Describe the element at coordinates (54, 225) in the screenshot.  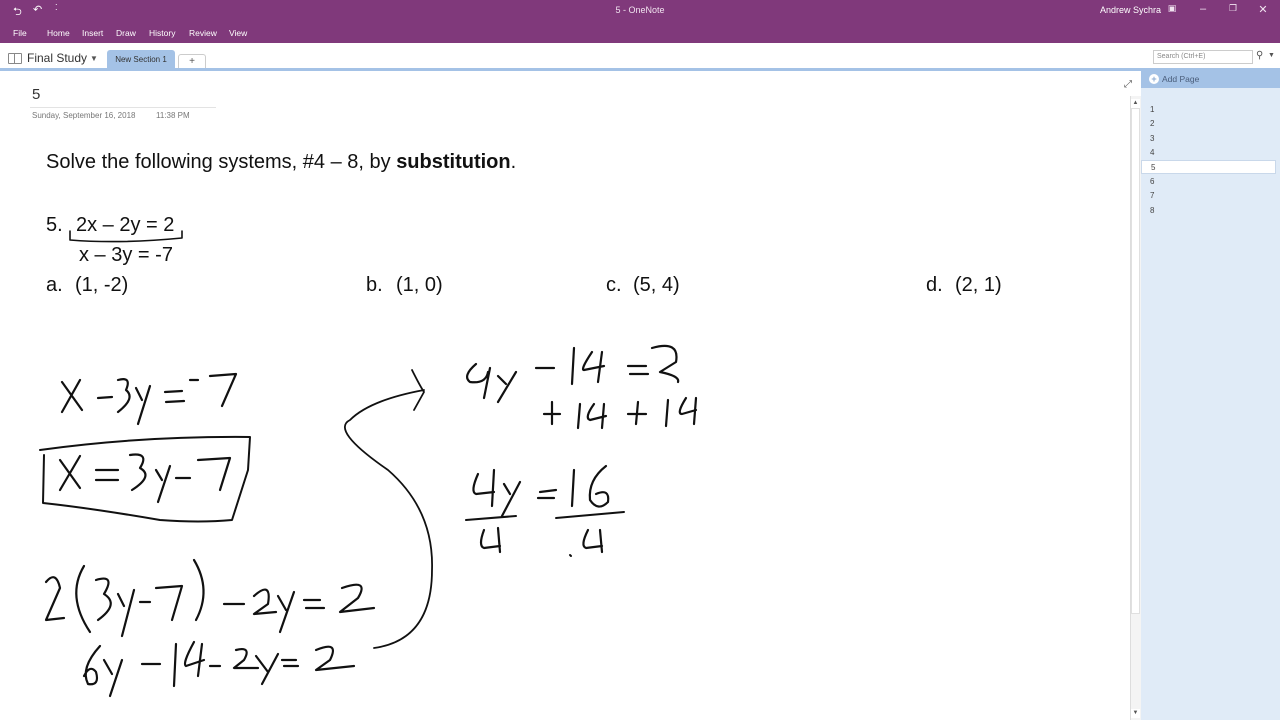
I see `problem-number: 5.` at that location.